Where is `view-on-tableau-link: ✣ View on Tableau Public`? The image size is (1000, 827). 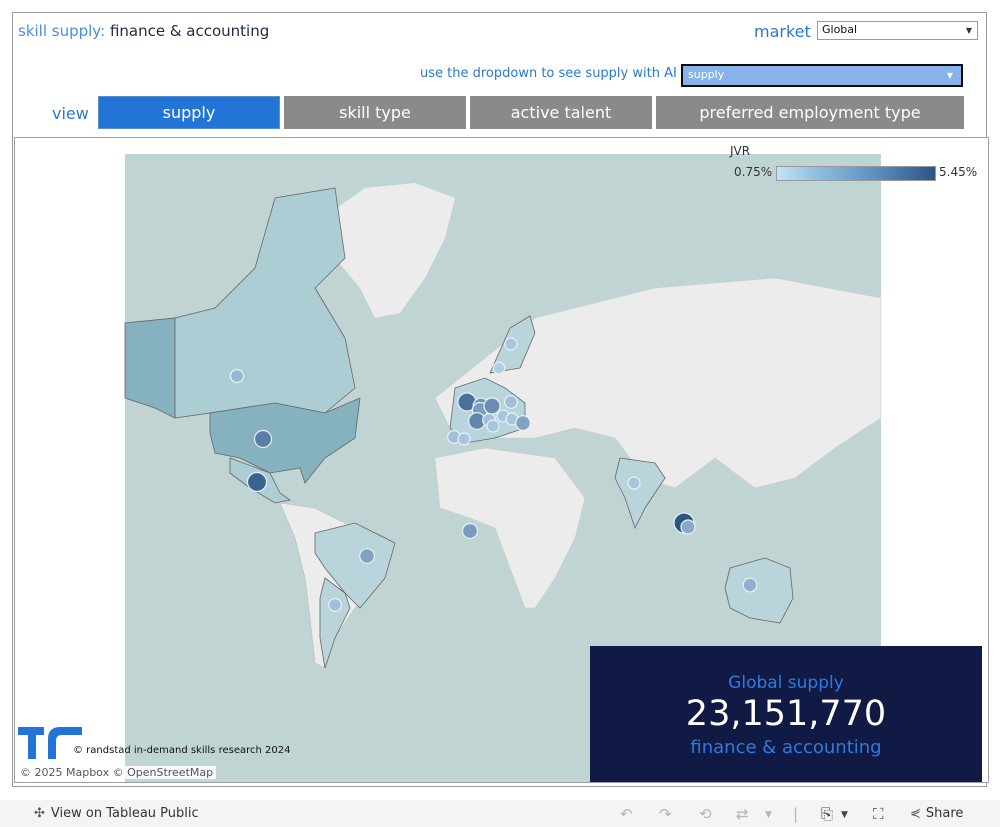 view-on-tableau-link: ✣ View on Tableau Public is located at coordinates (116, 813).